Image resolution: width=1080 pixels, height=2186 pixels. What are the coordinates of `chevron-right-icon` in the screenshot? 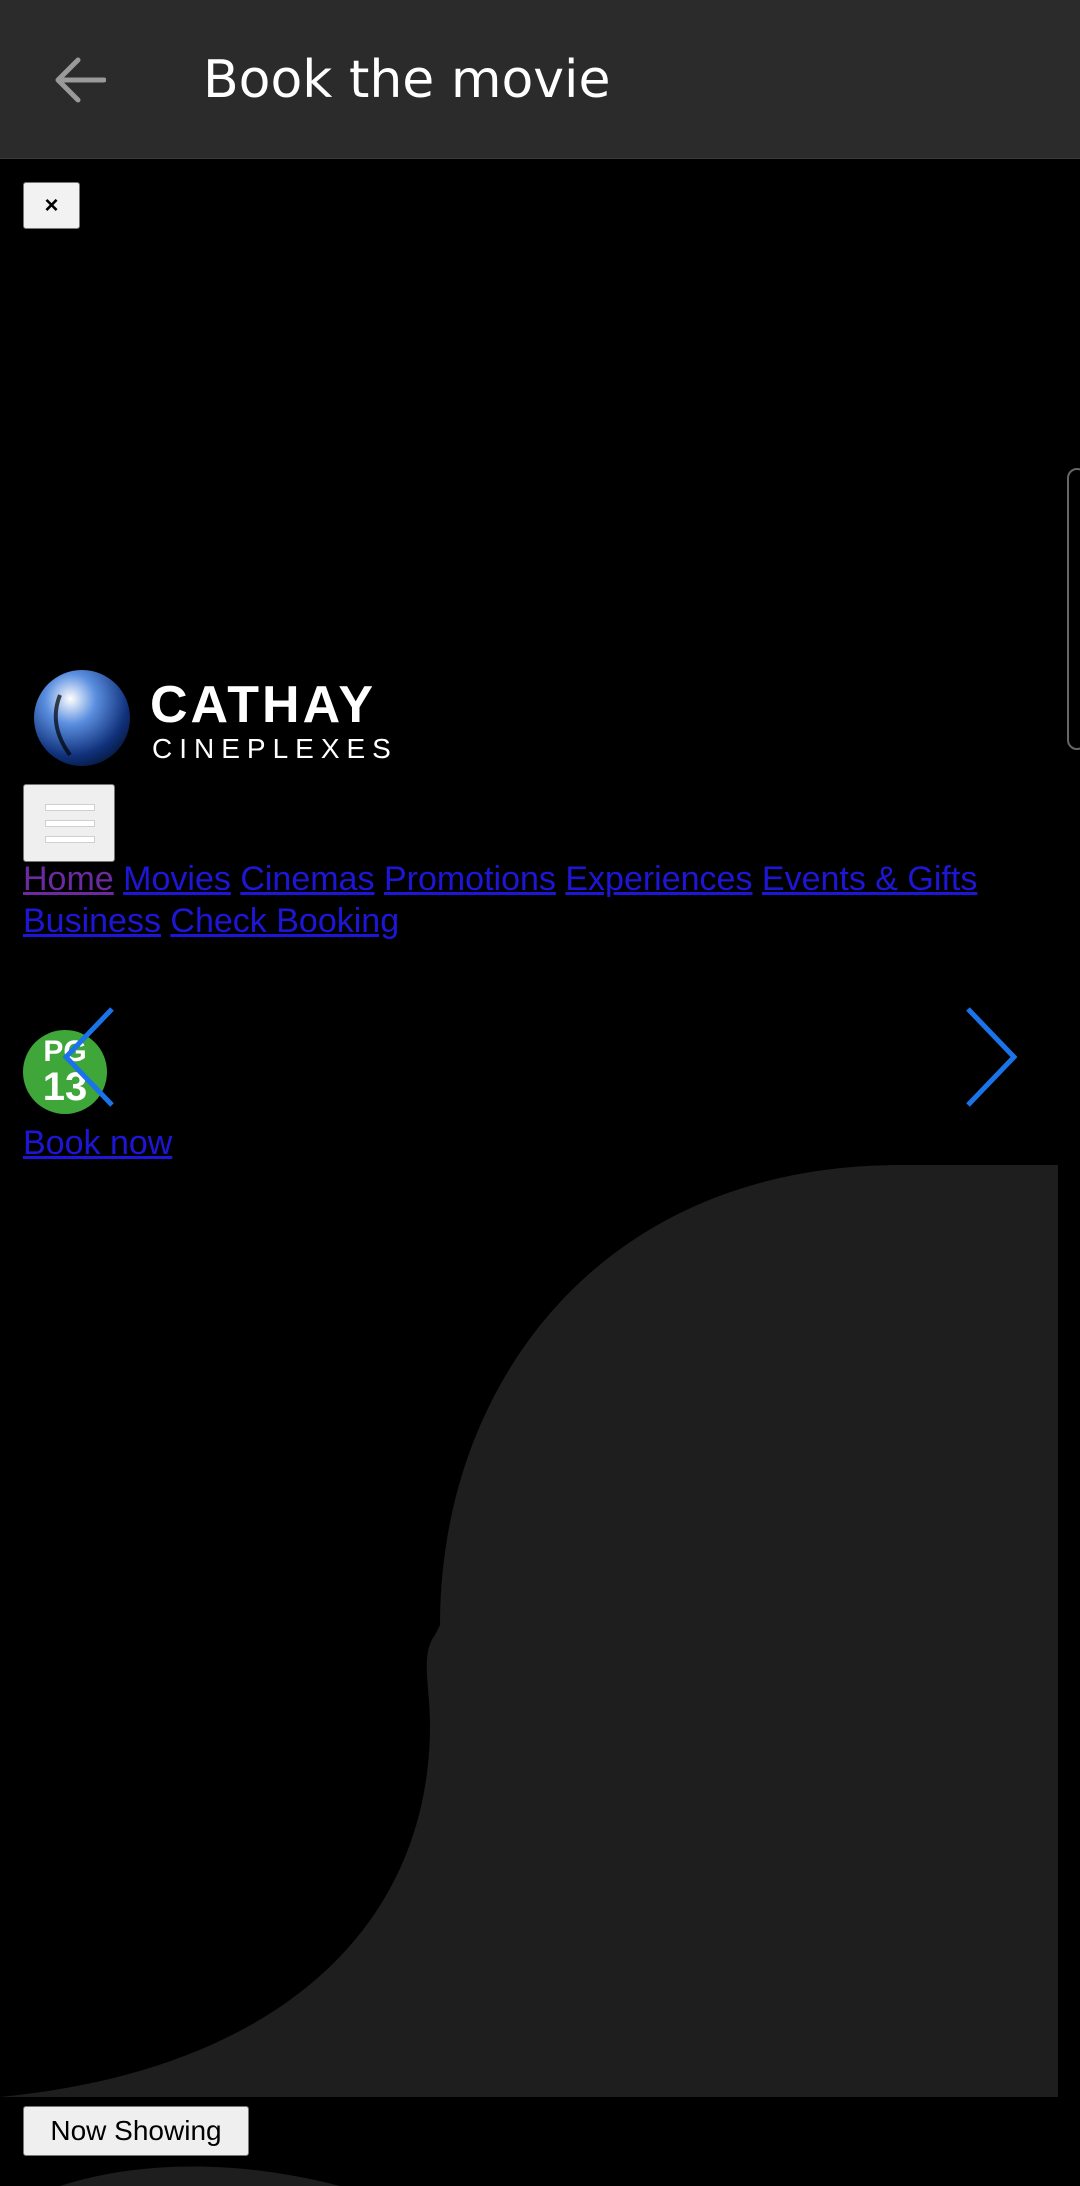 It's located at (992, 1057).